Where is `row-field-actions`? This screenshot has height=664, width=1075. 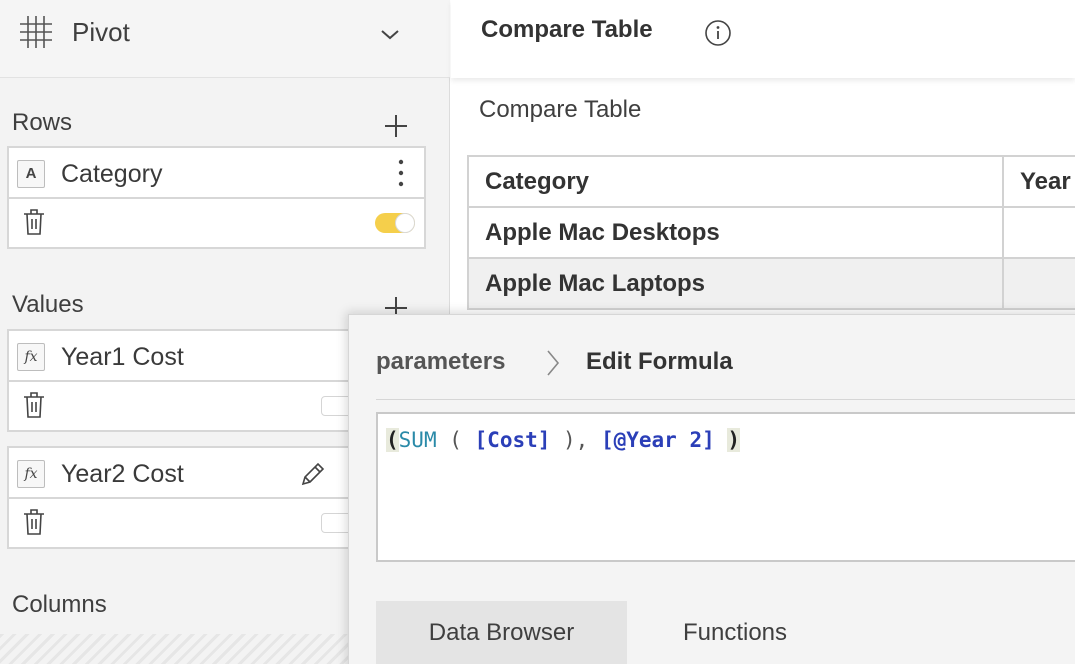 row-field-actions is located at coordinates (216, 223).